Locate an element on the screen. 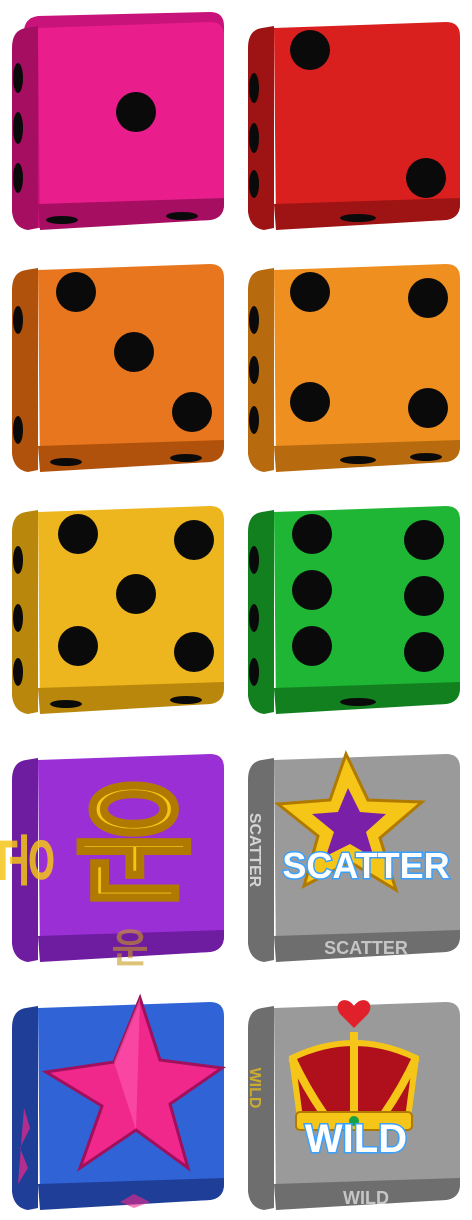 The height and width of the screenshot is (1220, 472). side-luck-symbol: 운 is located at coordinates (29, 859).